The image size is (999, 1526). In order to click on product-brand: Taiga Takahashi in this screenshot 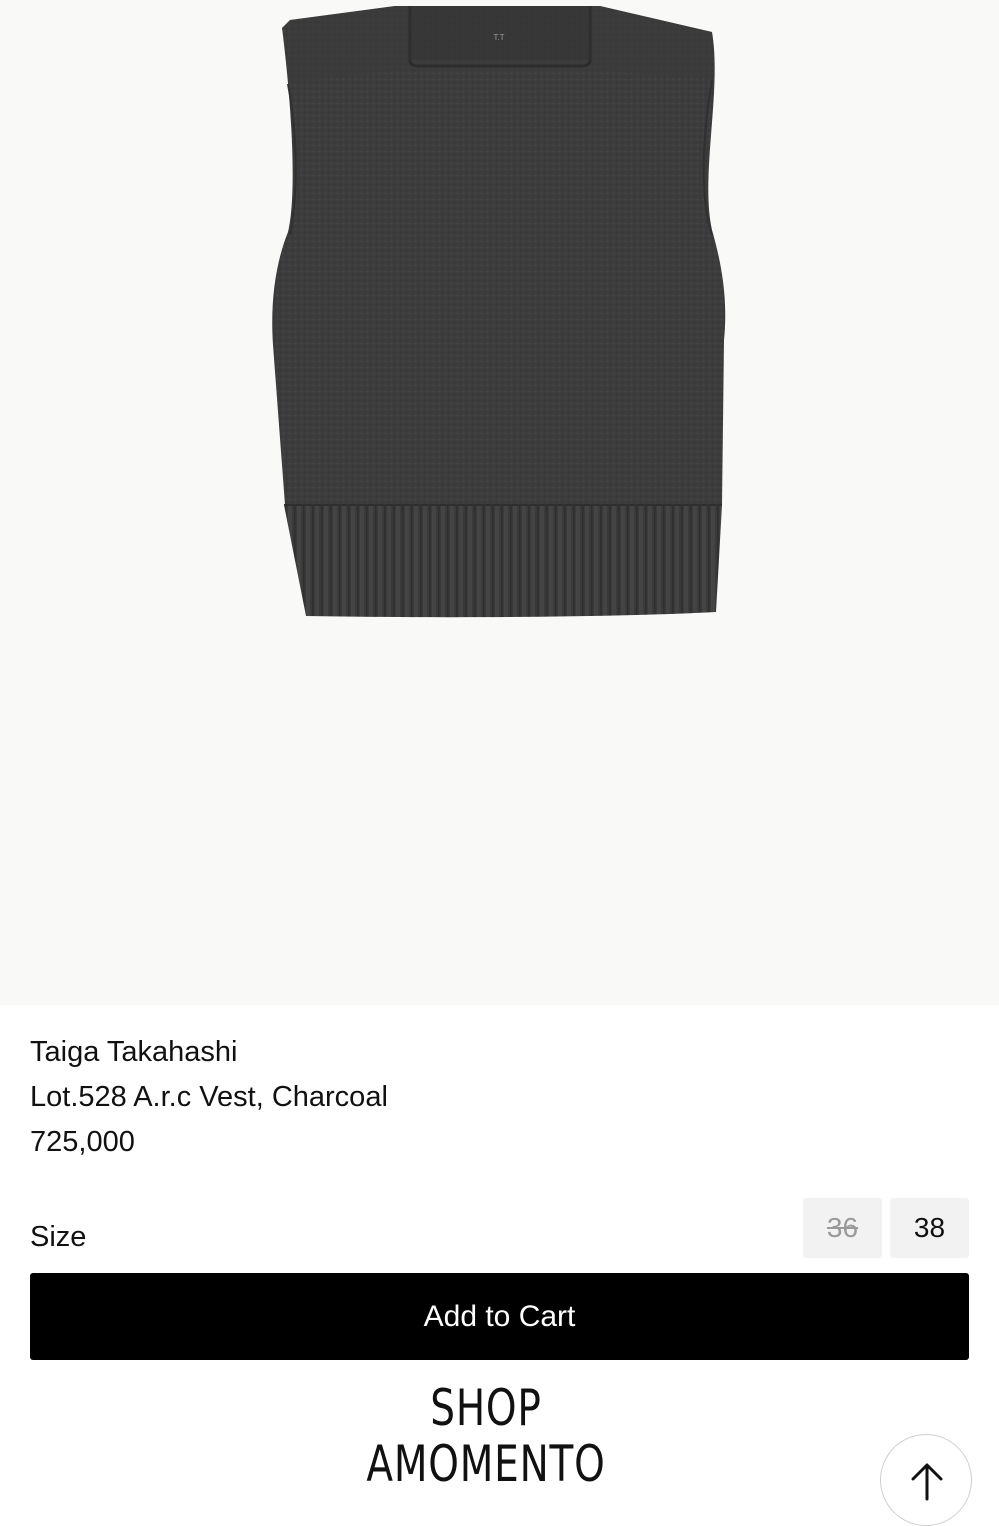, I will do `click(209, 1052)`.